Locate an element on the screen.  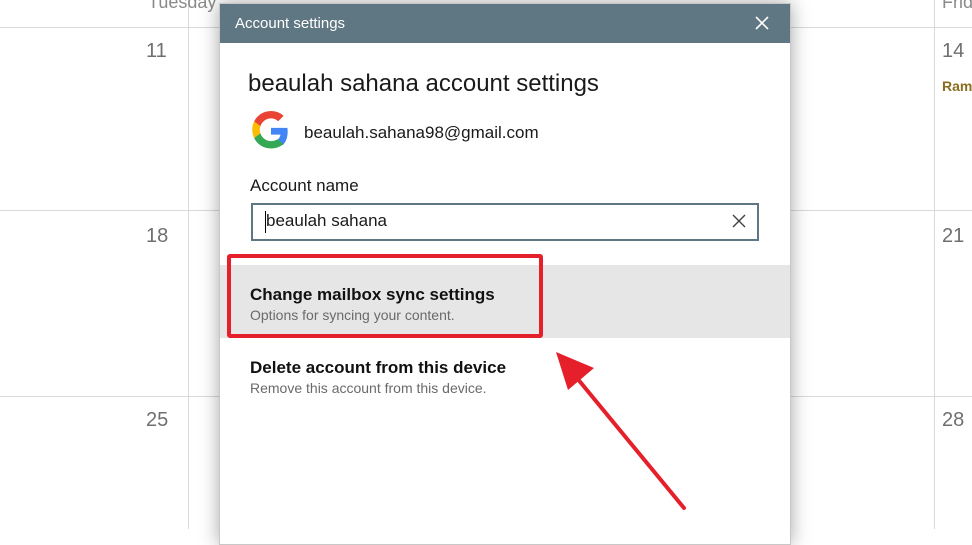
day-header-tuesday: Tuesday is located at coordinates (182, 6).